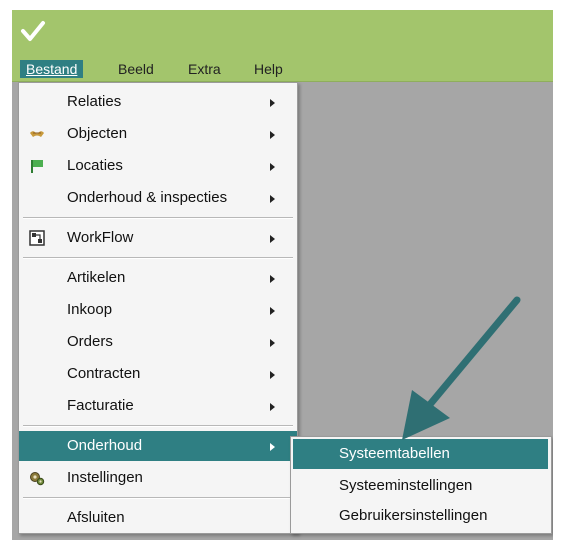  What do you see at coordinates (37, 238) in the screenshot?
I see `workflow-icon` at bounding box center [37, 238].